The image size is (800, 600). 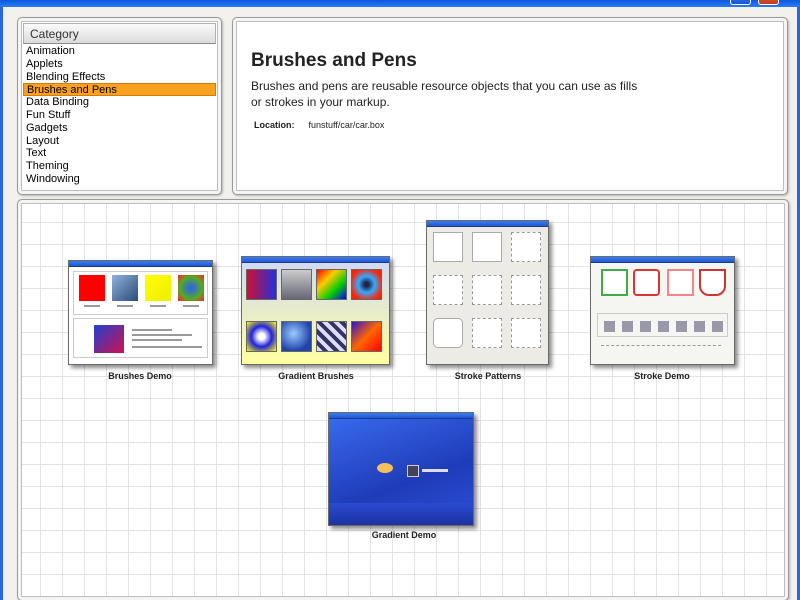 I want to click on gradient-brushes-label: Gradient Brushes, so click(x=316, y=376).